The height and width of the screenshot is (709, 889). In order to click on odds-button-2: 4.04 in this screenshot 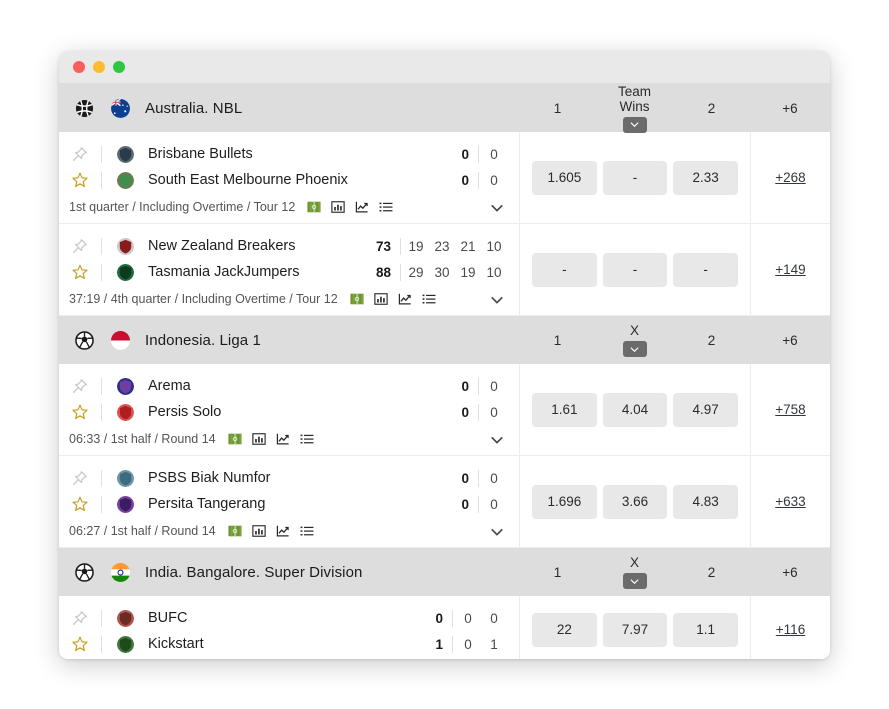, I will do `click(635, 409)`.